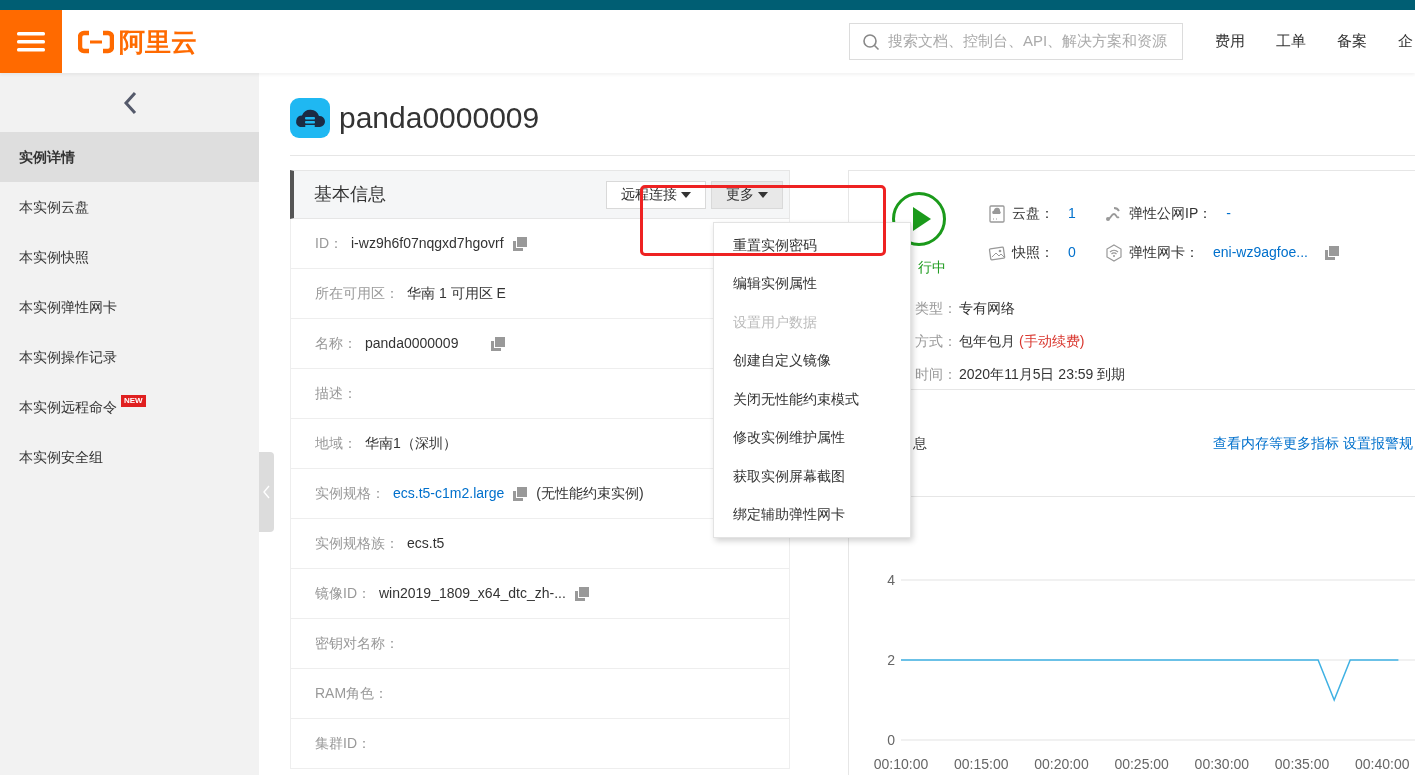 The image size is (1415, 775). What do you see at coordinates (1405, 41) in the screenshot?
I see `nav-link: 企` at bounding box center [1405, 41].